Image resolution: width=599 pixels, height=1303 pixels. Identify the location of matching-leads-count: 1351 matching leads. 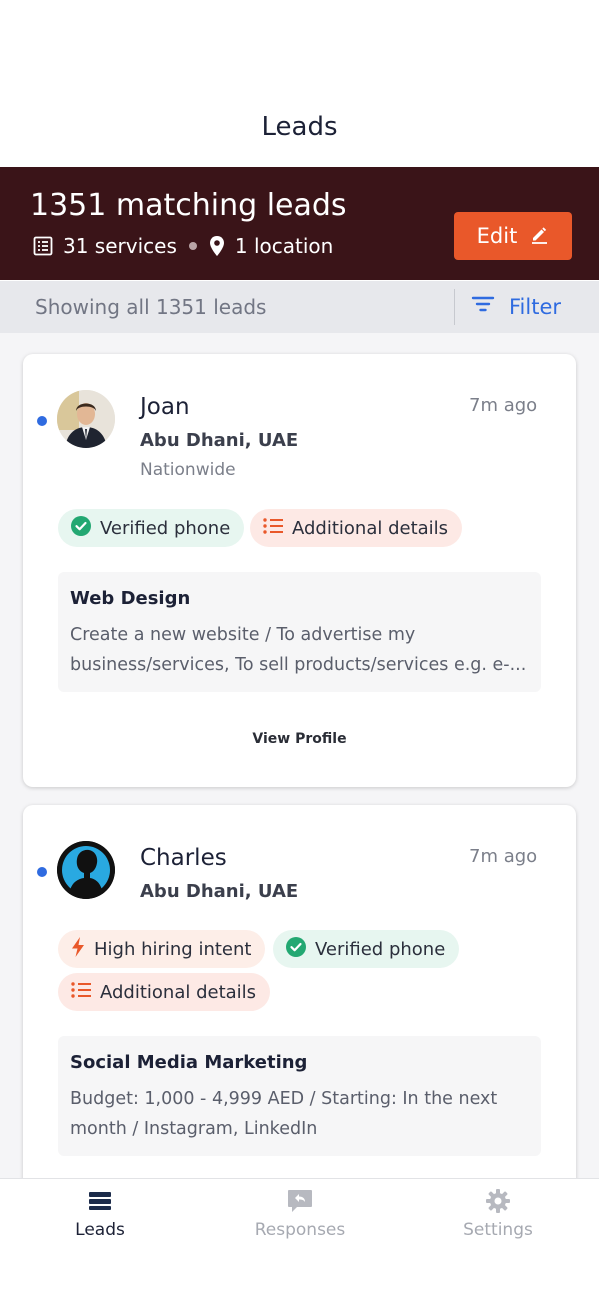
(188, 205).